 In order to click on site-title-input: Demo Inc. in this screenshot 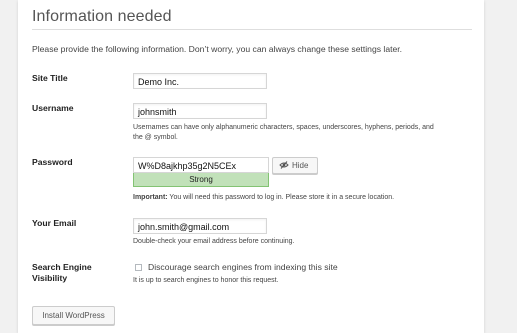, I will do `click(200, 81)`.